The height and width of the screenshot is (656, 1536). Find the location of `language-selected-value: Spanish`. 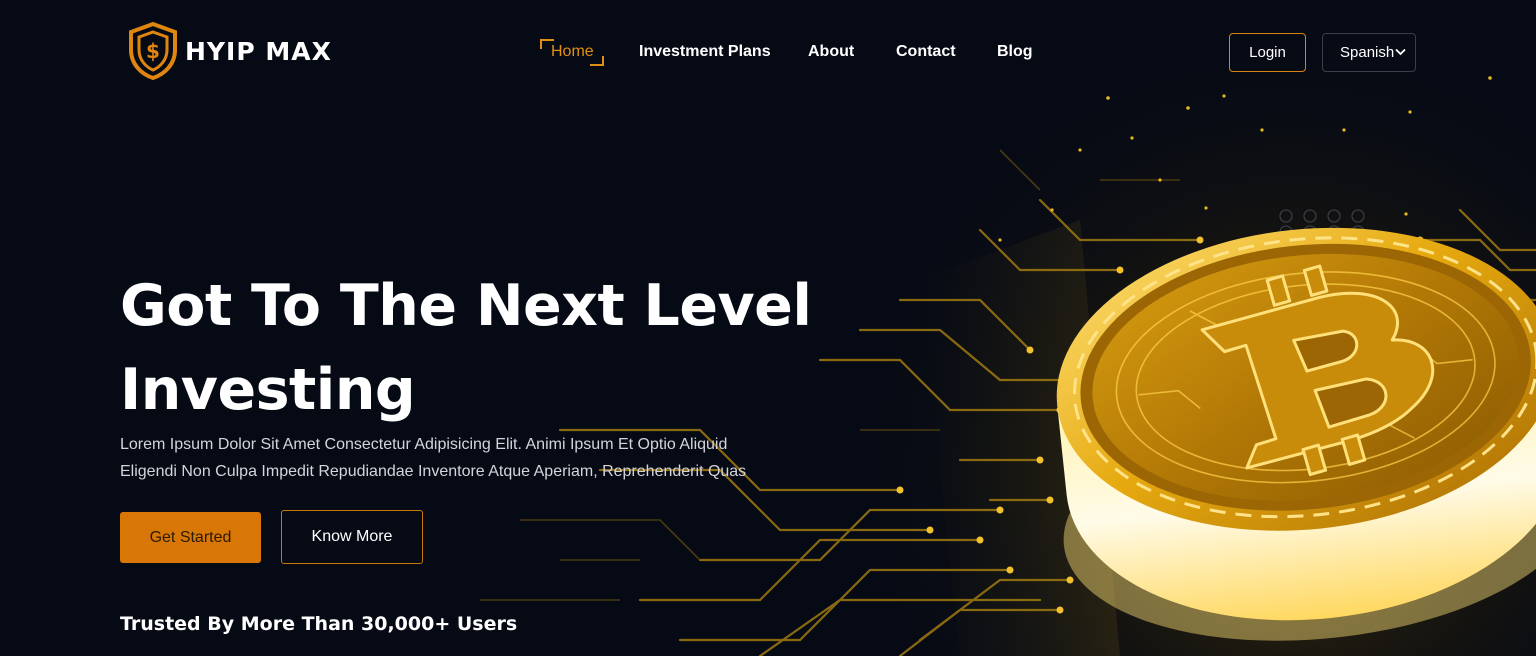

language-selected-value: Spanish is located at coordinates (1367, 52).